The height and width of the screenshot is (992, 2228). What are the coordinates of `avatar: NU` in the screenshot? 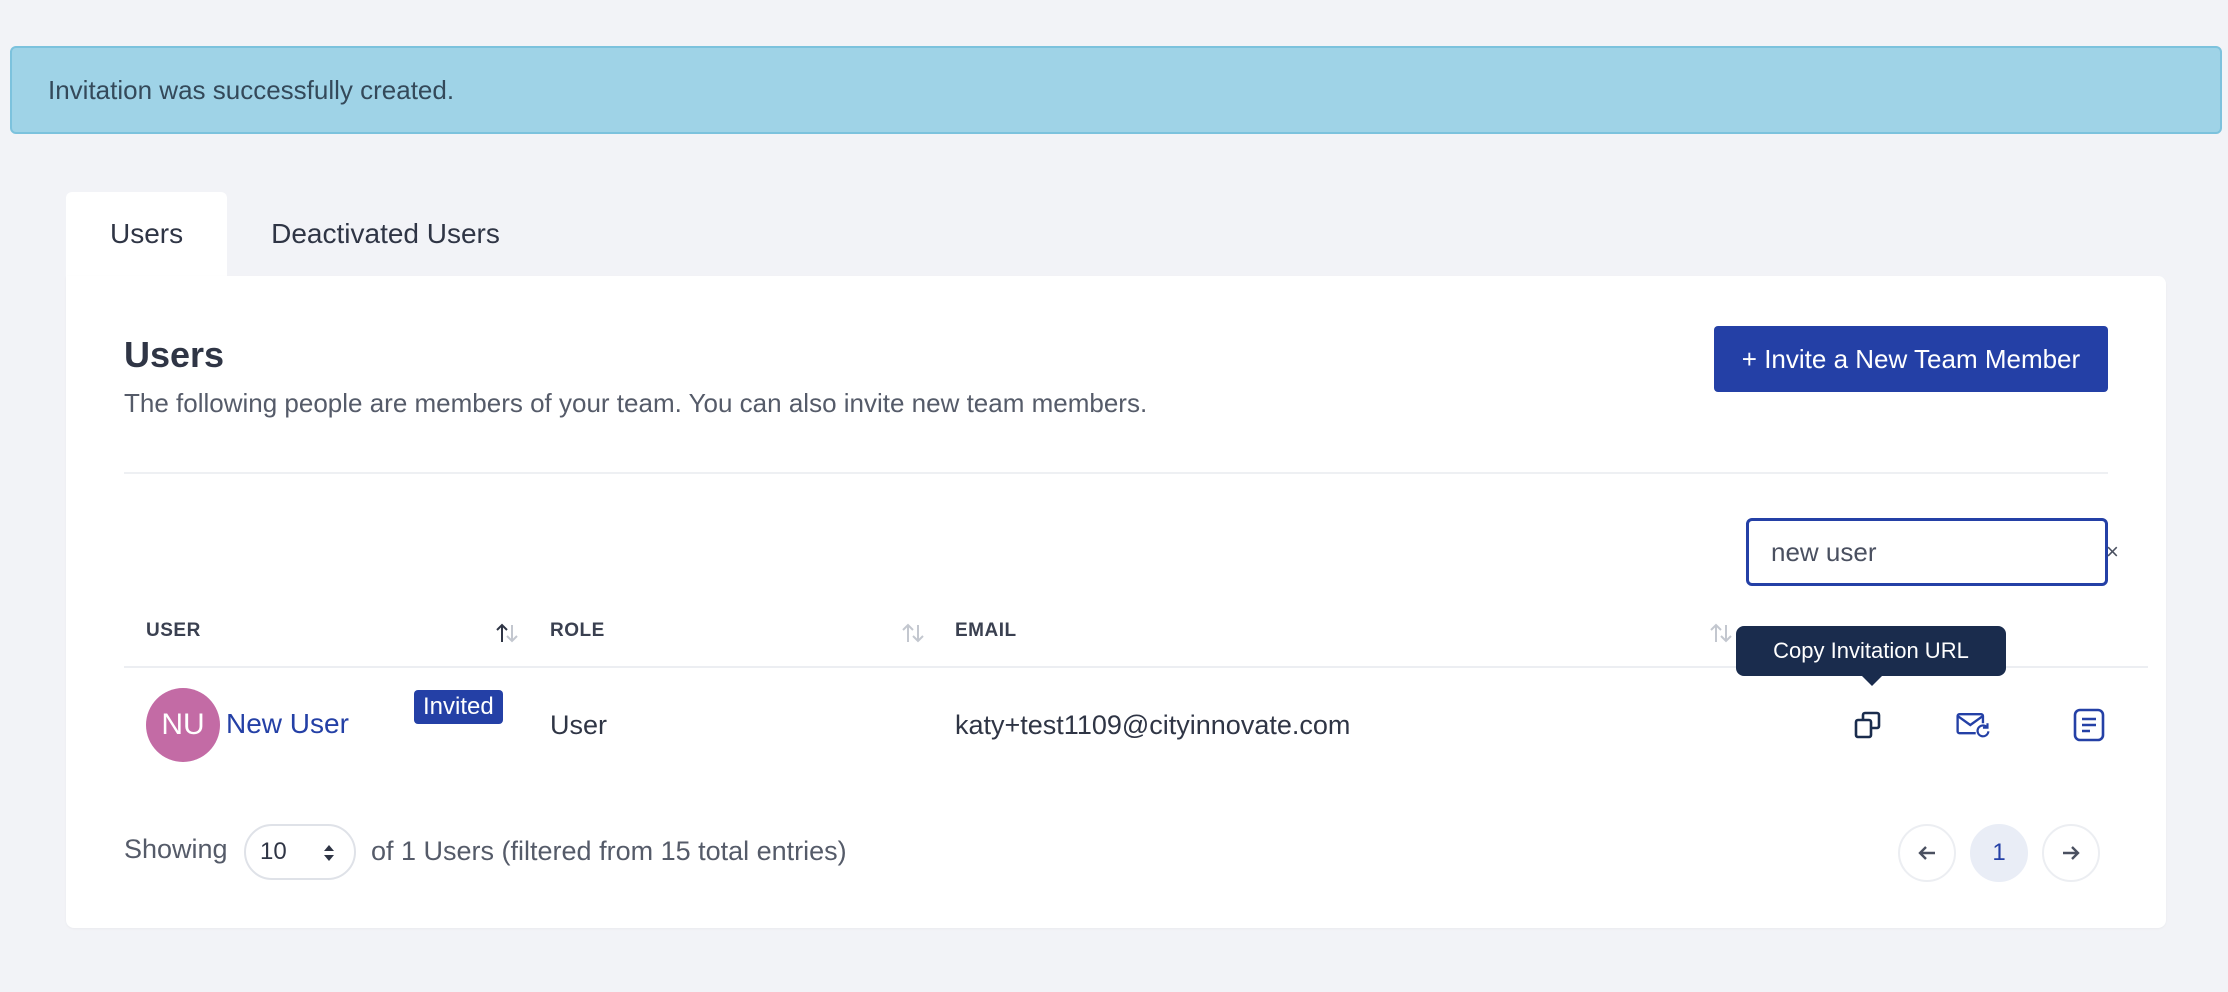 It's located at (183, 725).